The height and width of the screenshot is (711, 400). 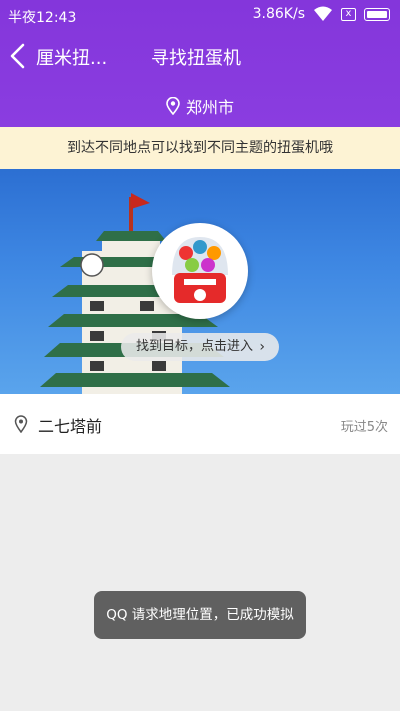 What do you see at coordinates (70, 426) in the screenshot?
I see `place-name: 二七塔前` at bounding box center [70, 426].